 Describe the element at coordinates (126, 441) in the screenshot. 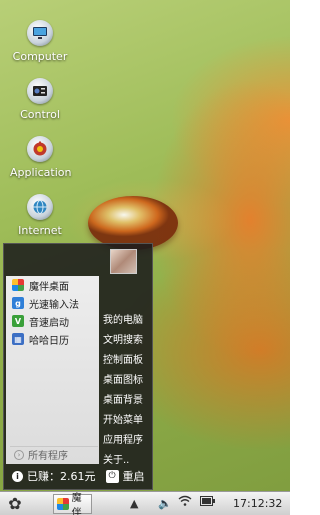

I see `menu-item-applications: 应用程序` at that location.